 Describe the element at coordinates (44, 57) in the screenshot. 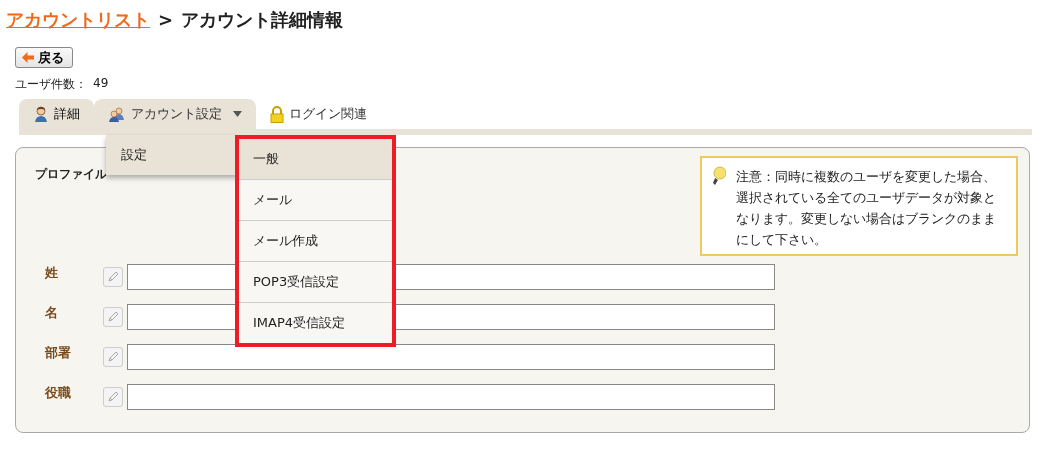

I see `back-button: 戻る` at that location.